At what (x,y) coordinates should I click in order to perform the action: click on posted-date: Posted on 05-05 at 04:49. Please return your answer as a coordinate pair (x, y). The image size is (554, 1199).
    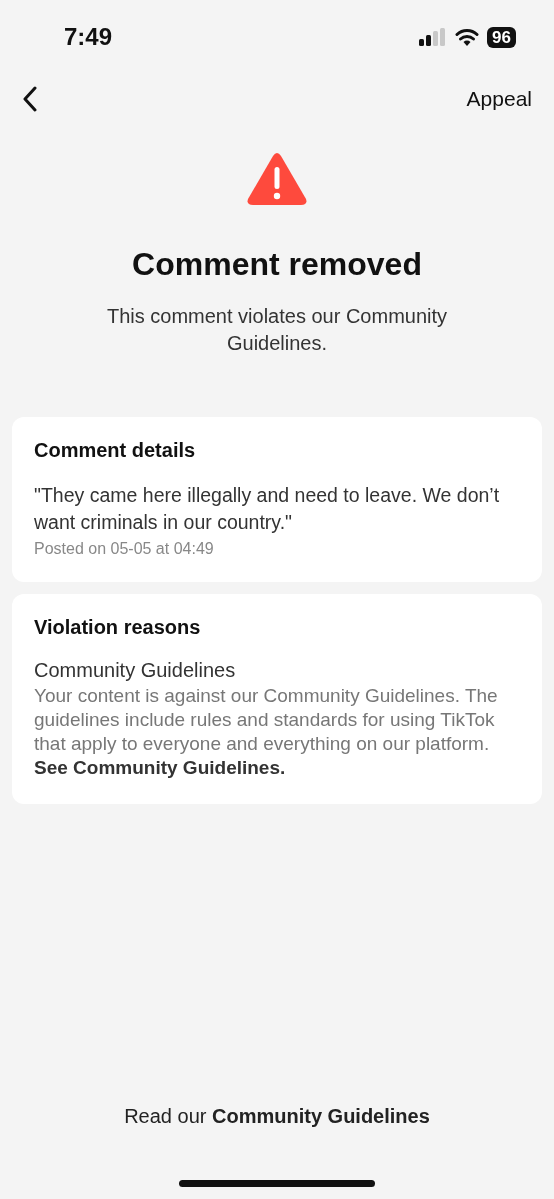
    Looking at the image, I should click on (124, 549).